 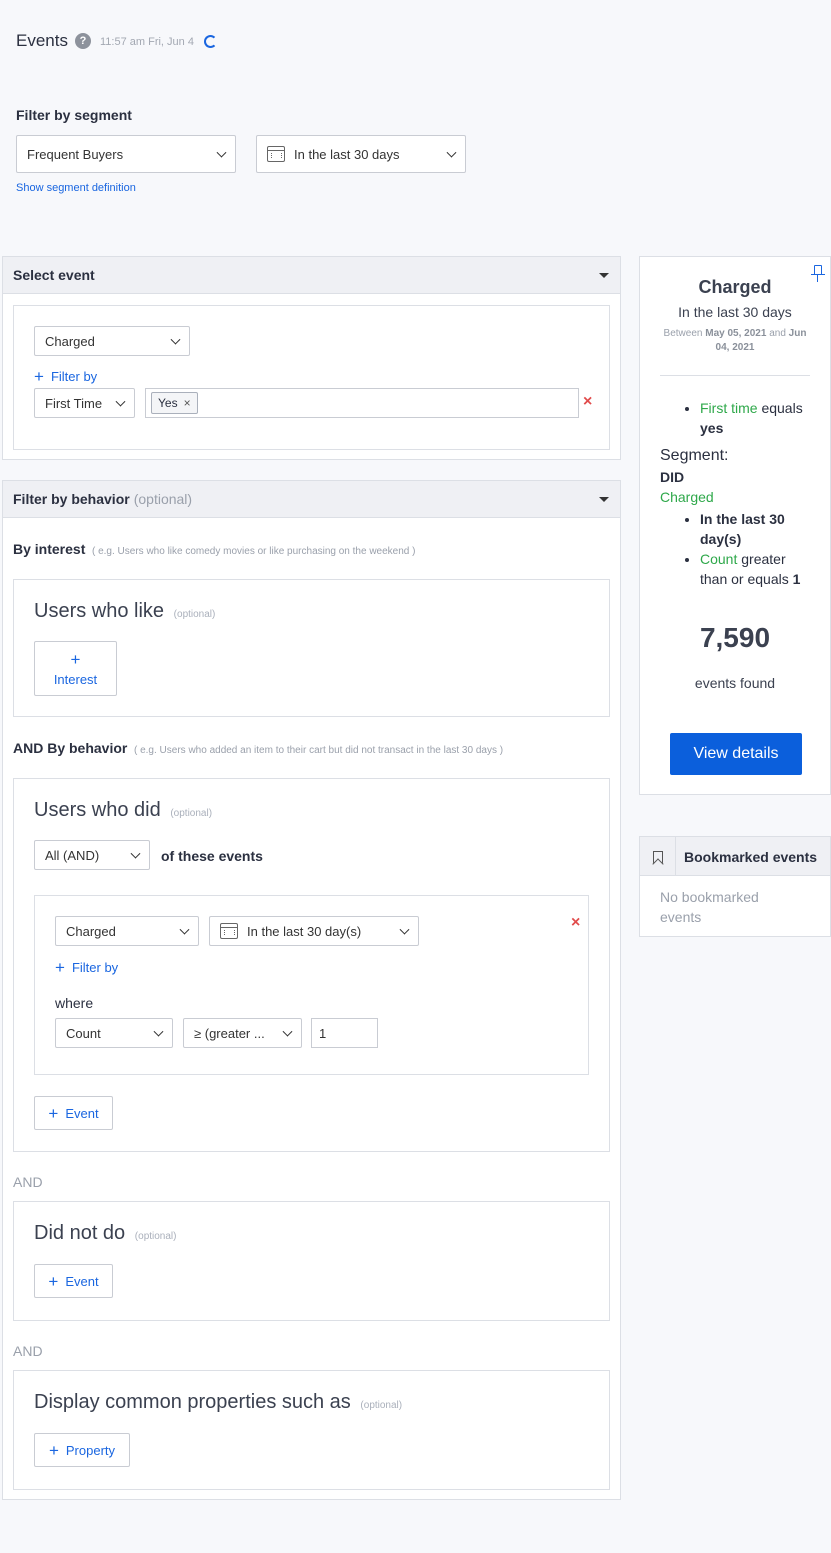 What do you see at coordinates (187, 403) in the screenshot?
I see `remove-tag-icon: ×` at bounding box center [187, 403].